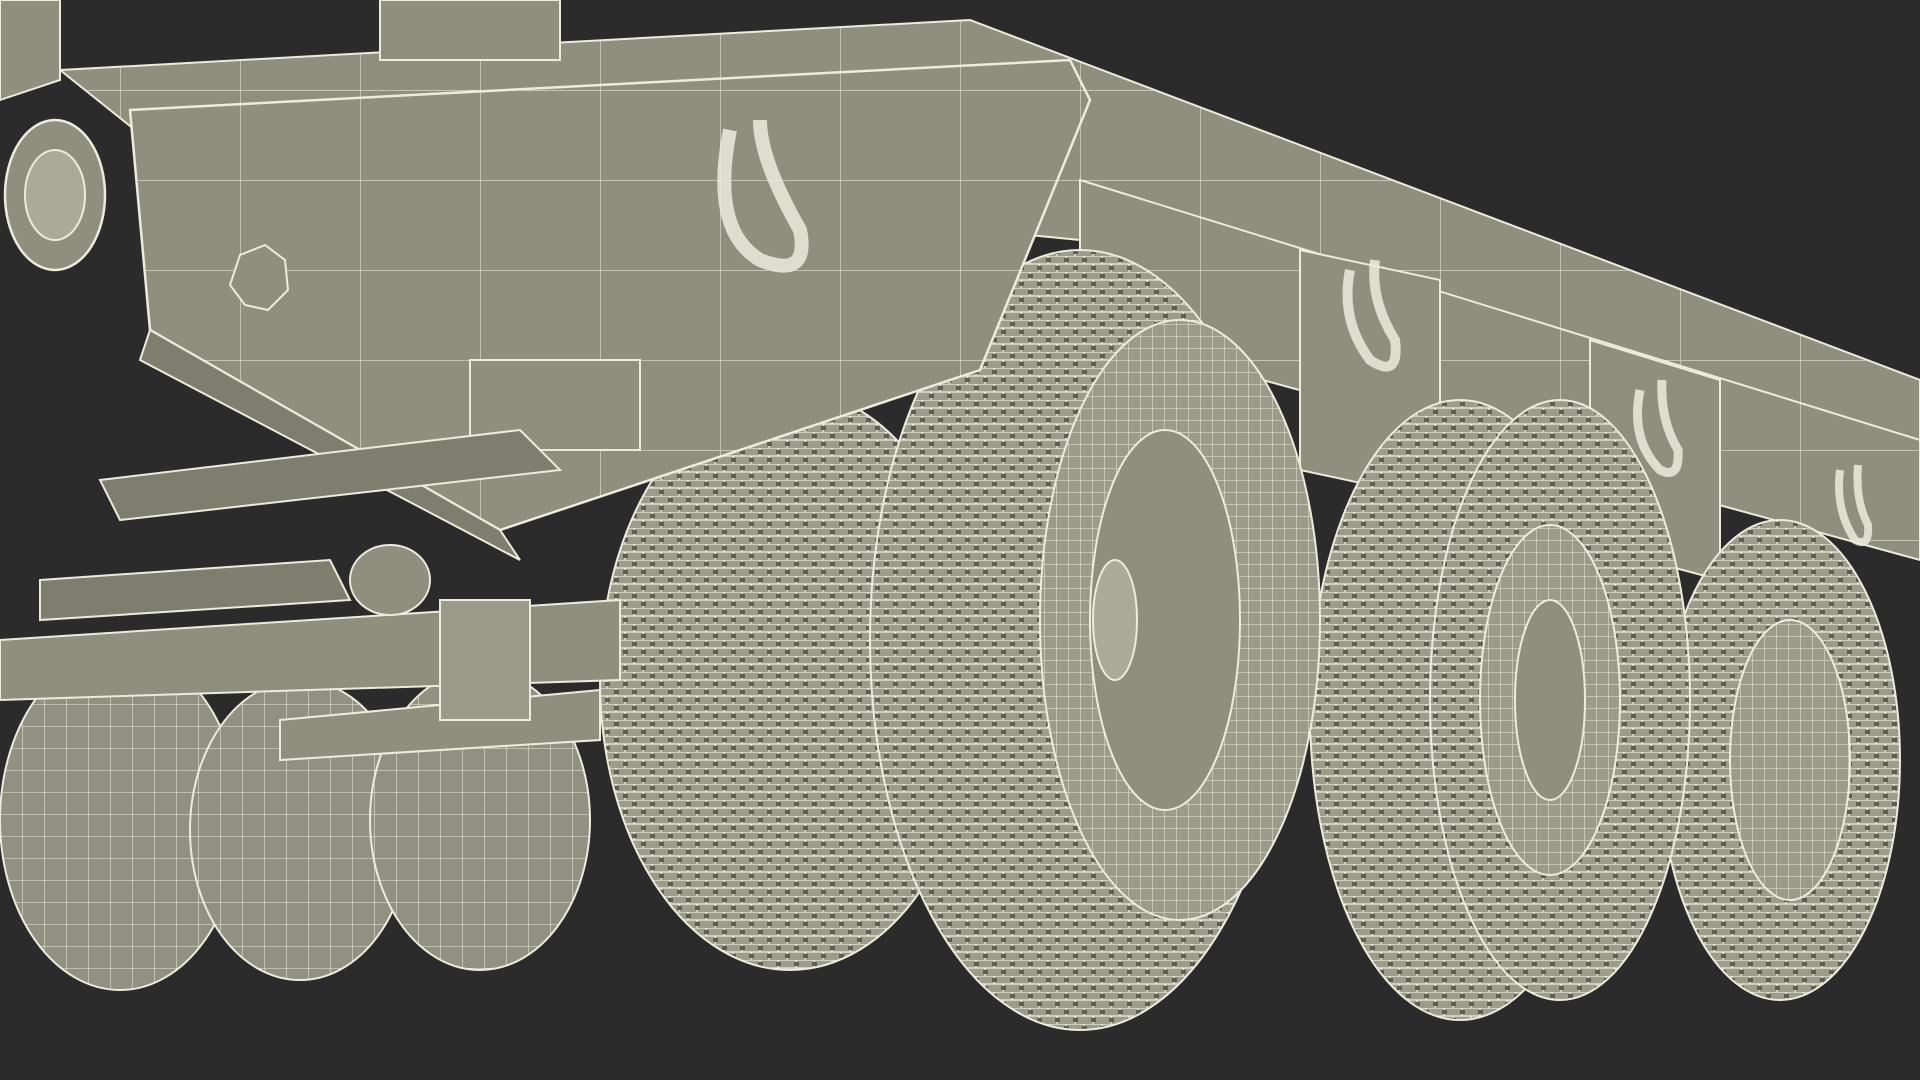  Describe the element at coordinates (1780, 760) in the screenshot. I see `far-right-wheel` at that location.